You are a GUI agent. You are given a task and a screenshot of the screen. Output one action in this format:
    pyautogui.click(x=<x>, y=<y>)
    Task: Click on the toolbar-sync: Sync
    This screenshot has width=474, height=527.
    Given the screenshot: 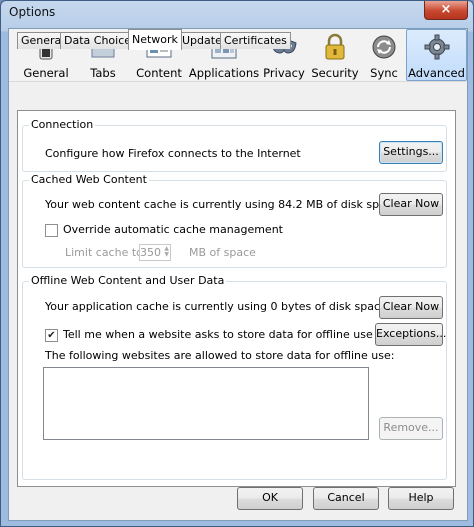 What is the action you would take?
    pyautogui.click(x=384, y=55)
    